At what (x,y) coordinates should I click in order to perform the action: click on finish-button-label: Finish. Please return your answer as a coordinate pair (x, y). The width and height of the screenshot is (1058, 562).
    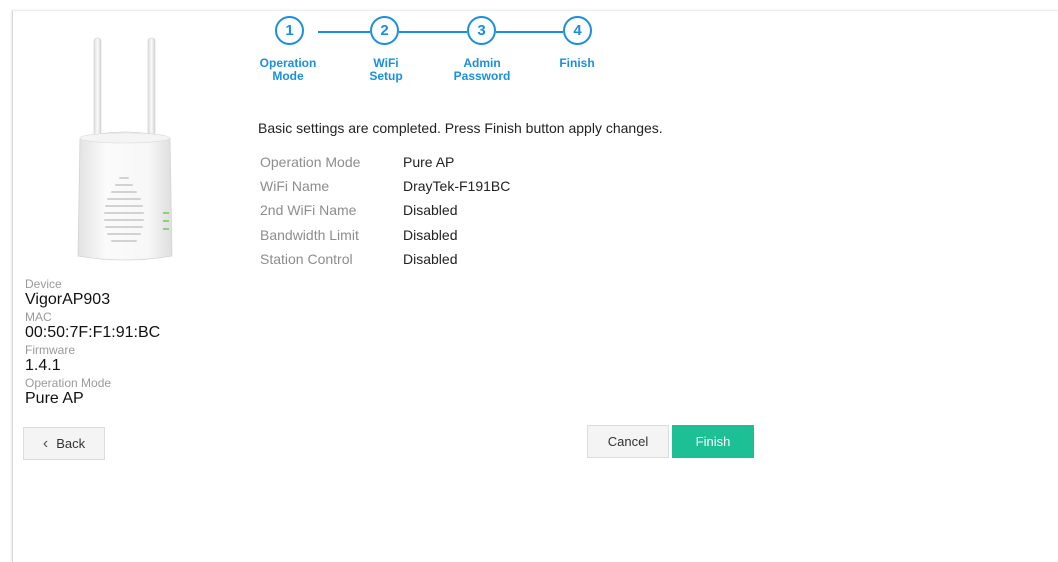
    Looking at the image, I should click on (713, 441).